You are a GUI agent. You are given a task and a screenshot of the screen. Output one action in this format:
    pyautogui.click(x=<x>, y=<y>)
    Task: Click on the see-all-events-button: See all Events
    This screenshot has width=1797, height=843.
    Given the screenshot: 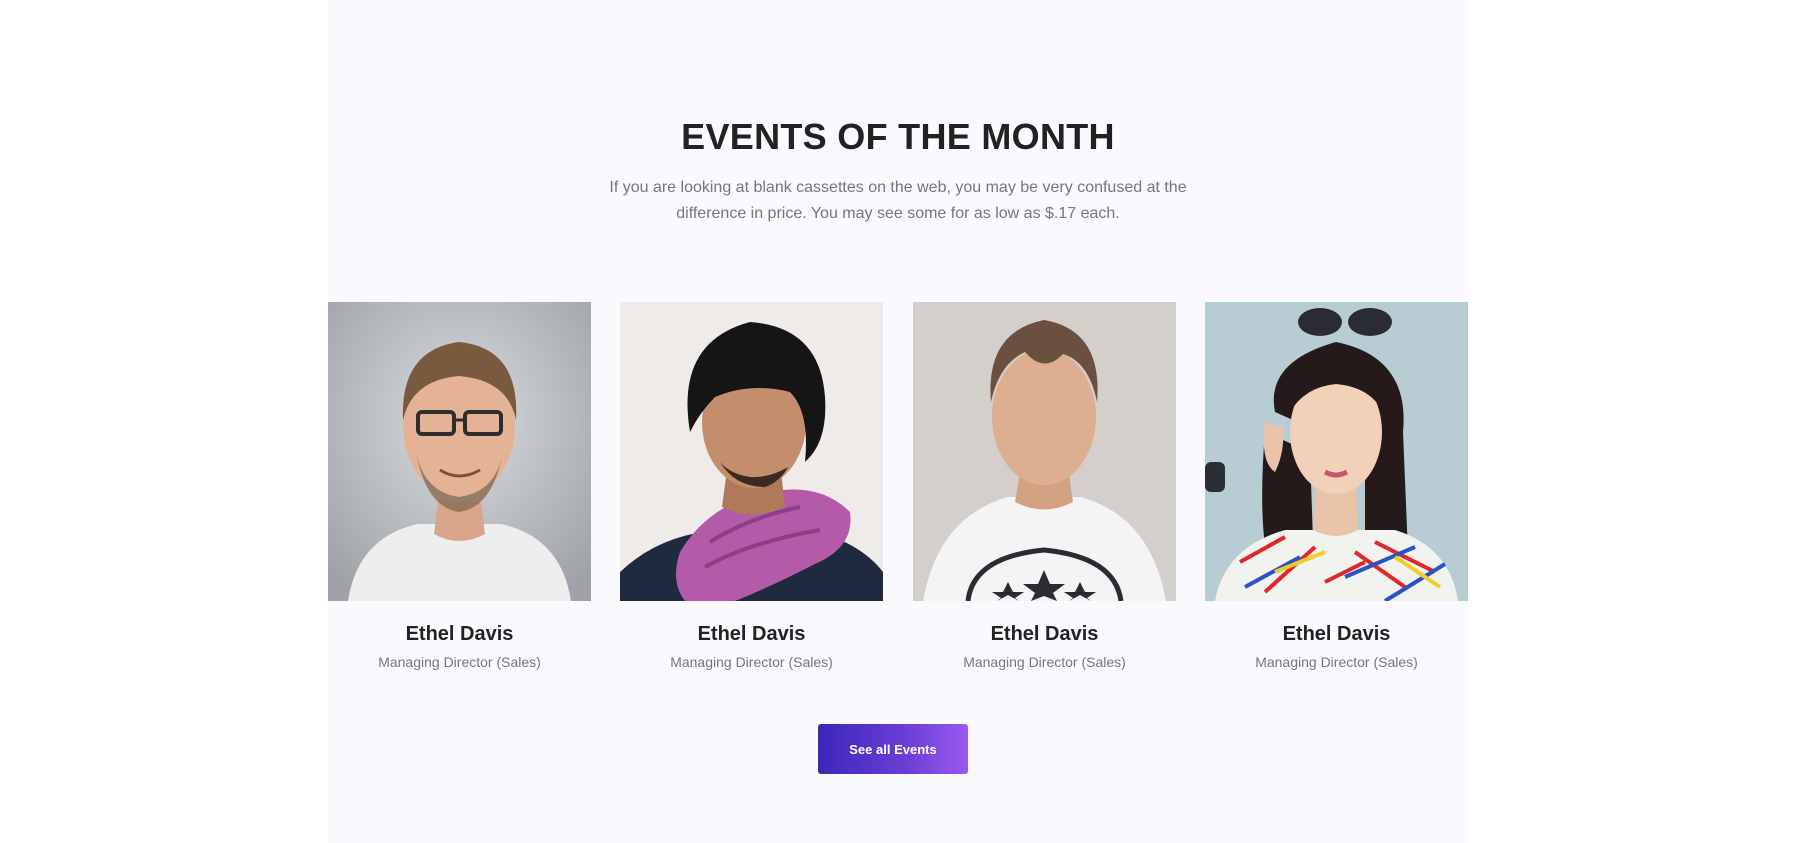 What is the action you would take?
    pyautogui.click(x=893, y=749)
    